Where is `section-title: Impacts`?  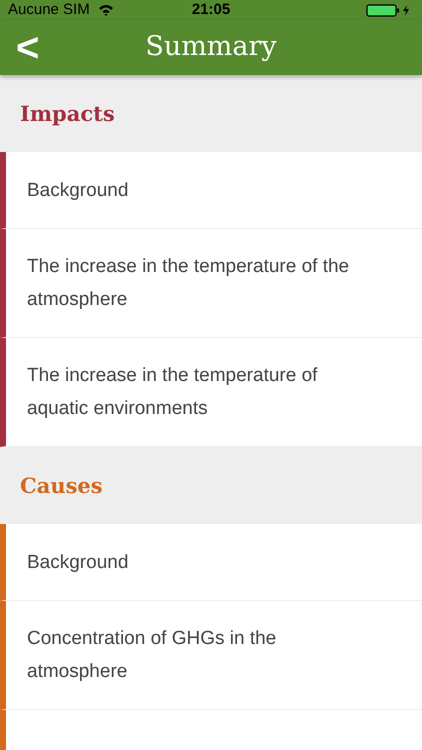
section-title: Impacts is located at coordinates (67, 114).